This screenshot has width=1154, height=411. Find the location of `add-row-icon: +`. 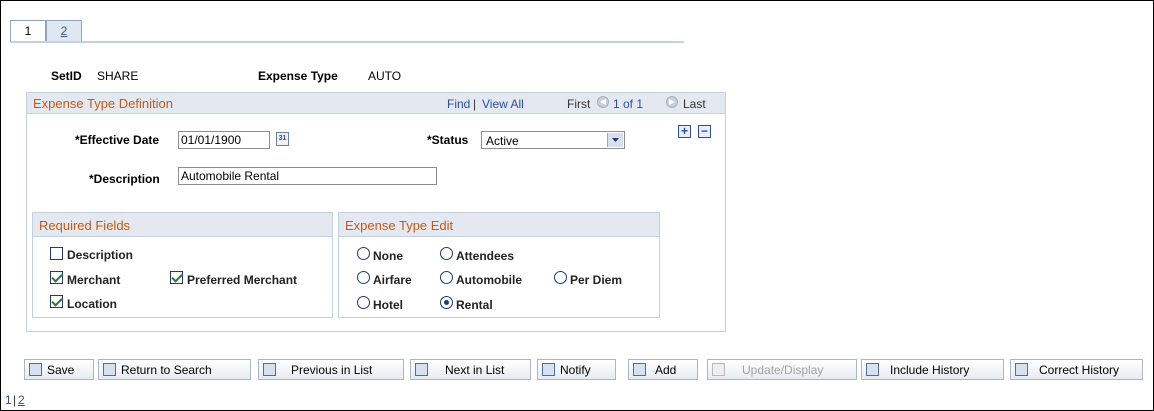

add-row-icon: + is located at coordinates (684, 131).